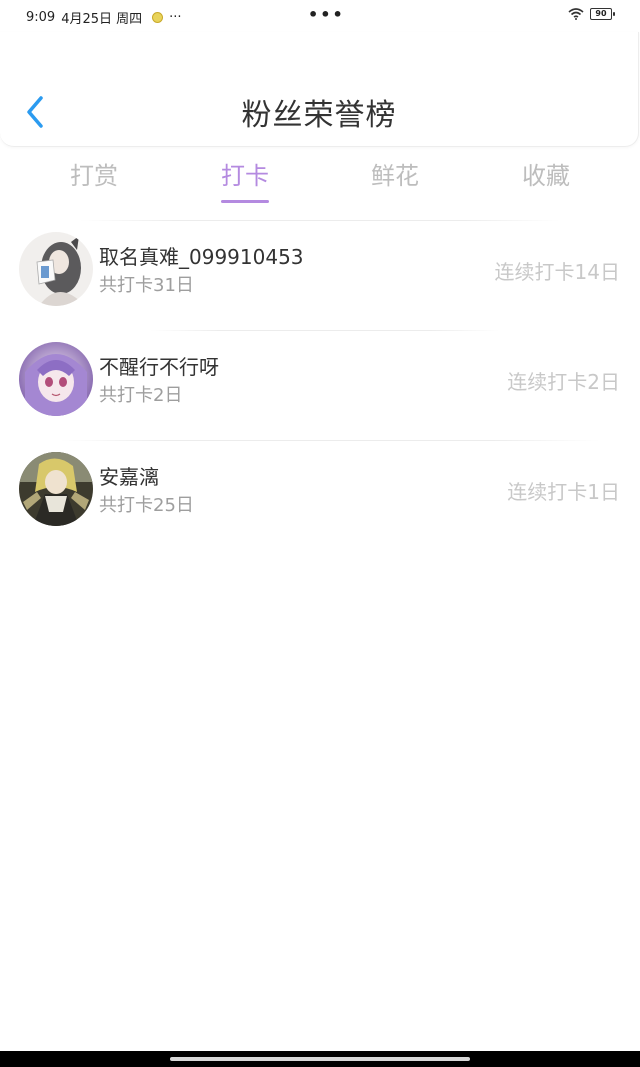 This screenshot has height=1067, width=640. Describe the element at coordinates (158, 17) in the screenshot. I see `notification-app-icon` at that location.